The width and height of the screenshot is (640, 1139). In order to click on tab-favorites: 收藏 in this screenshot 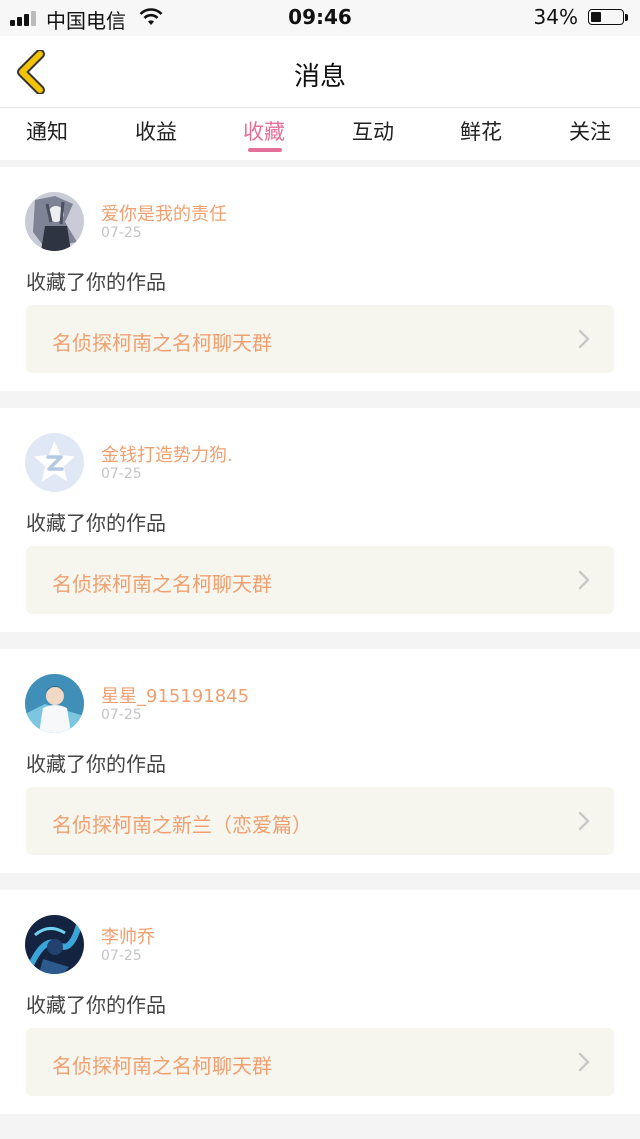, I will do `click(264, 131)`.